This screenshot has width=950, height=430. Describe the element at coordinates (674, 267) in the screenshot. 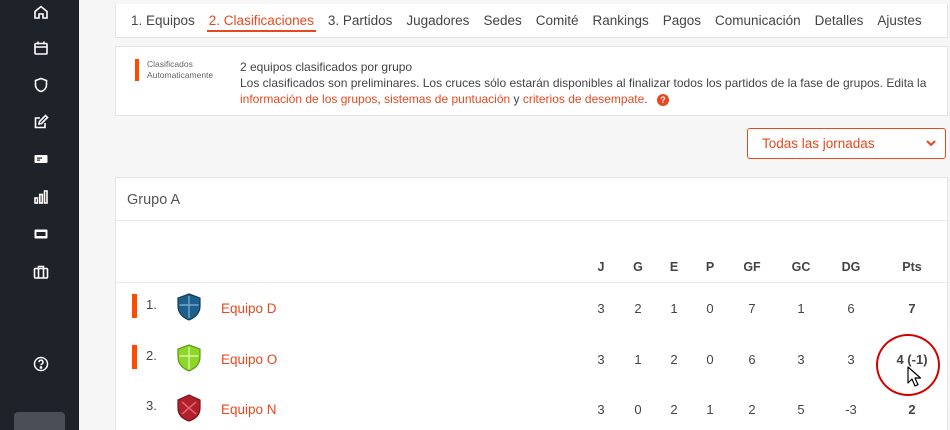

I see `header-e: E` at that location.